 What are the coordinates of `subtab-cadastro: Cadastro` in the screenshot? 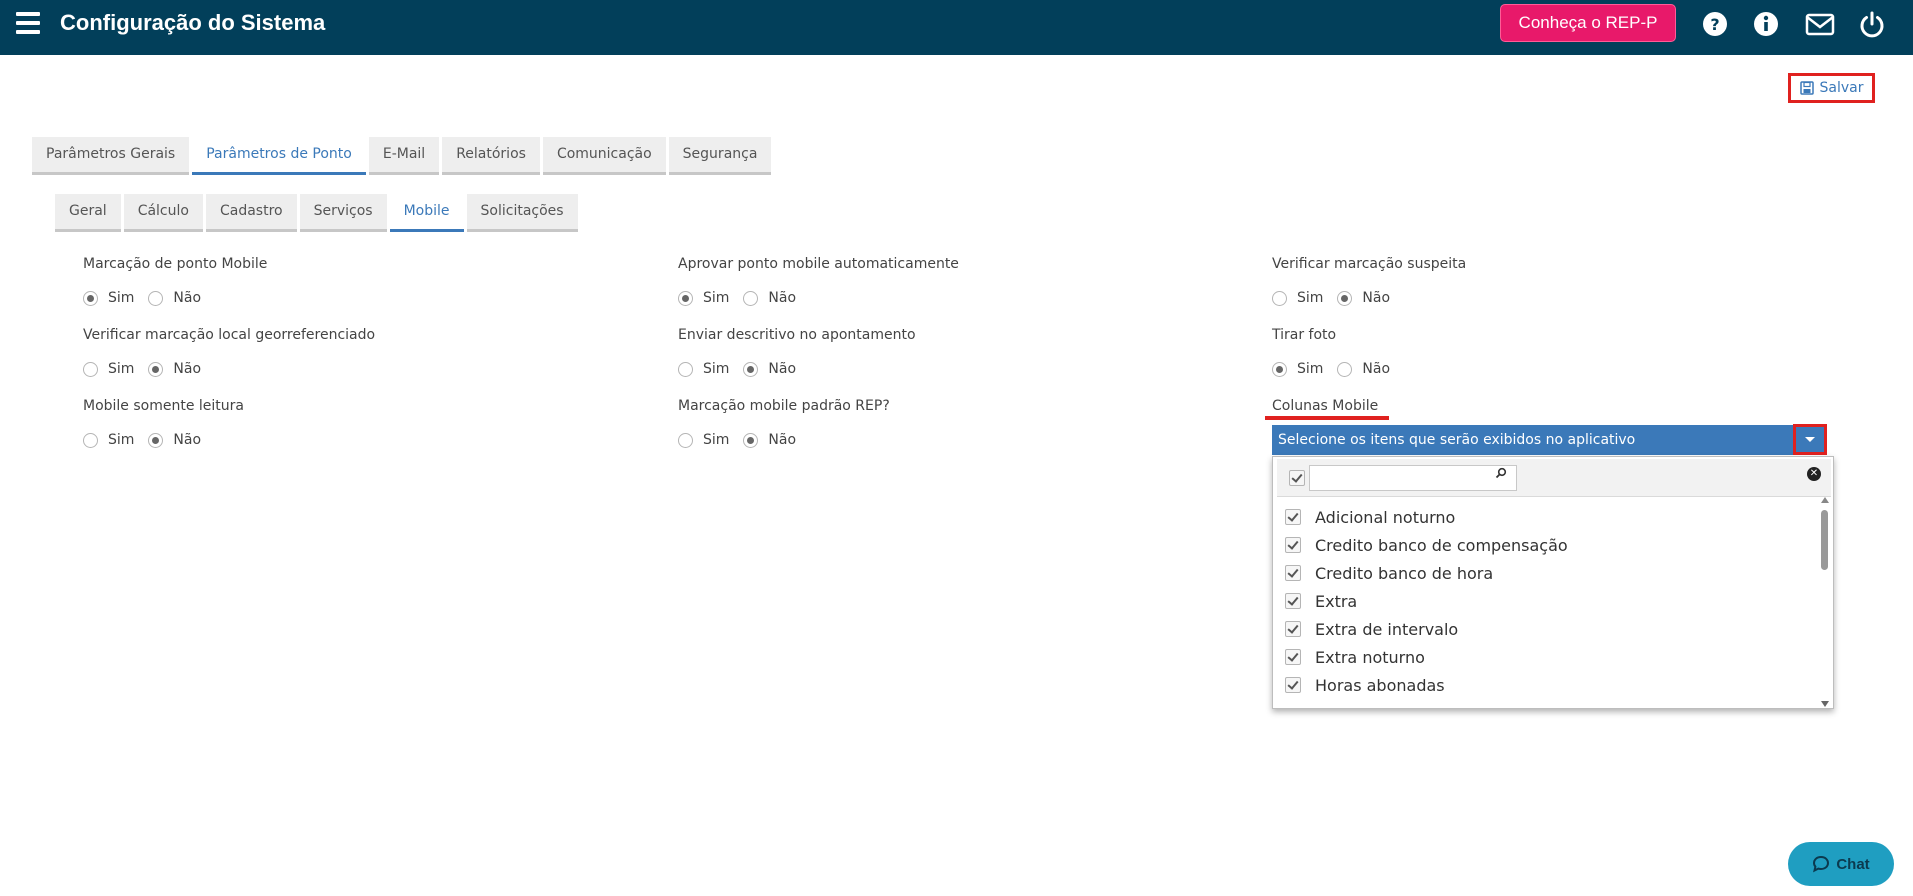 It's located at (251, 213).